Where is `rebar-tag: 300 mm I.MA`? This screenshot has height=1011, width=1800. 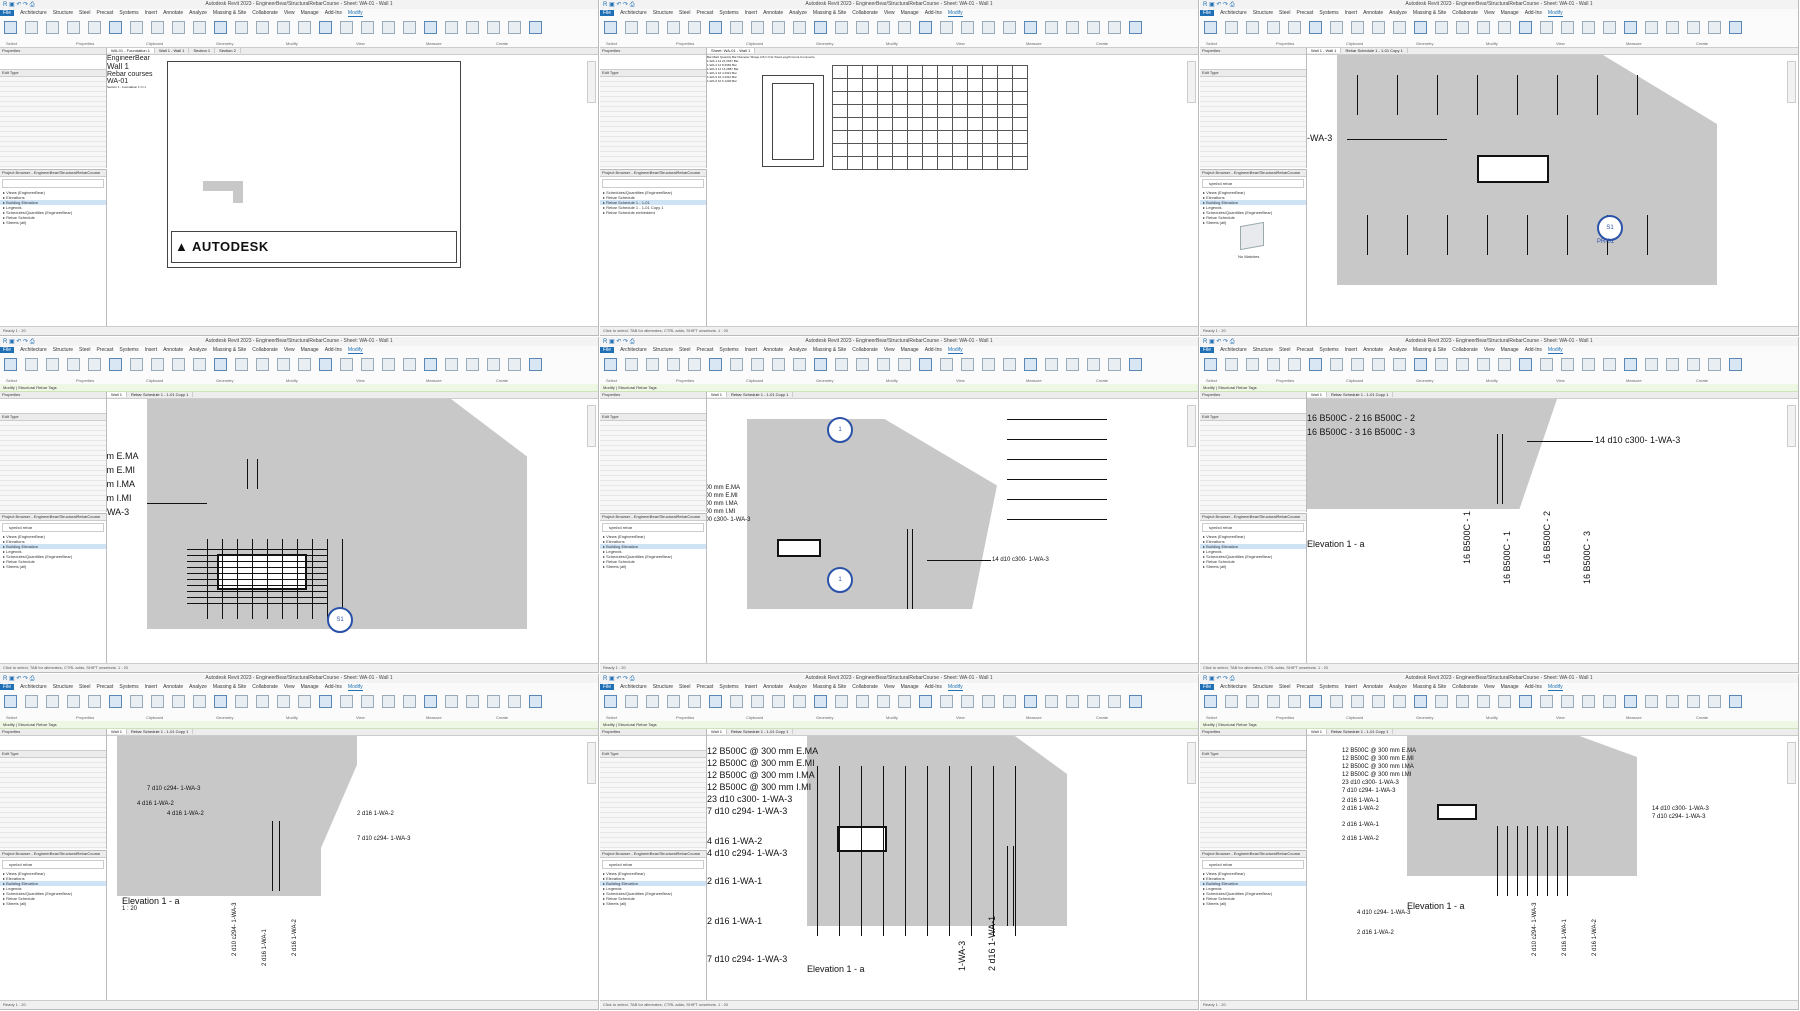 rebar-tag: 300 mm I.MA is located at coordinates (722, 504).